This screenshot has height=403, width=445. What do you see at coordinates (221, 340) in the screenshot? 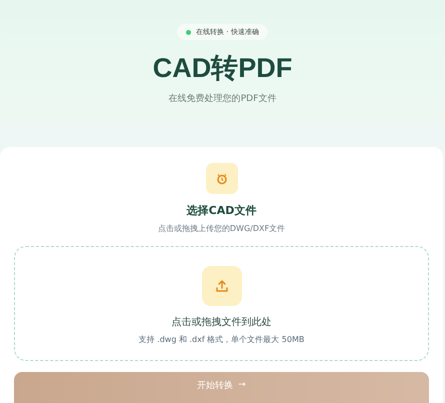
I see `drop-hint: 支持 .dwg 和 .dxf 格式，单个文件最大 50MB` at bounding box center [221, 340].